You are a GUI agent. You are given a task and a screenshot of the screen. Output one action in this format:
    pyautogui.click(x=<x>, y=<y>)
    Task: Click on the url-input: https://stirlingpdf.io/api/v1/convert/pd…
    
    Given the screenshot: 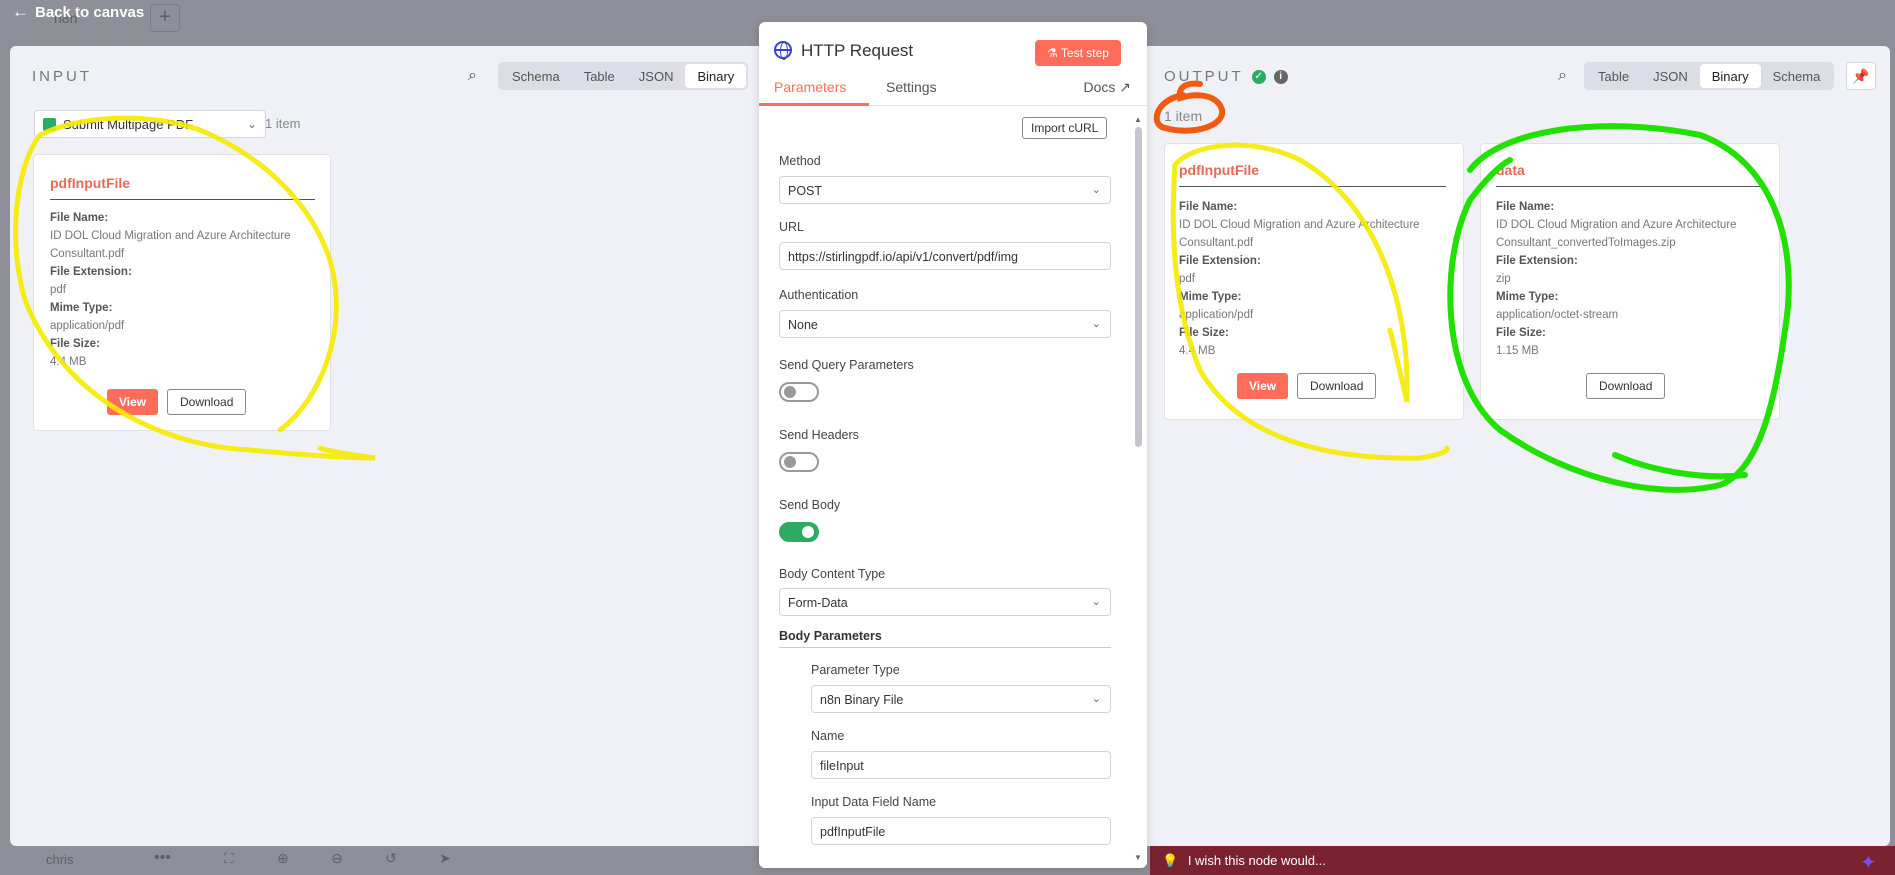 What is the action you would take?
    pyautogui.click(x=945, y=256)
    